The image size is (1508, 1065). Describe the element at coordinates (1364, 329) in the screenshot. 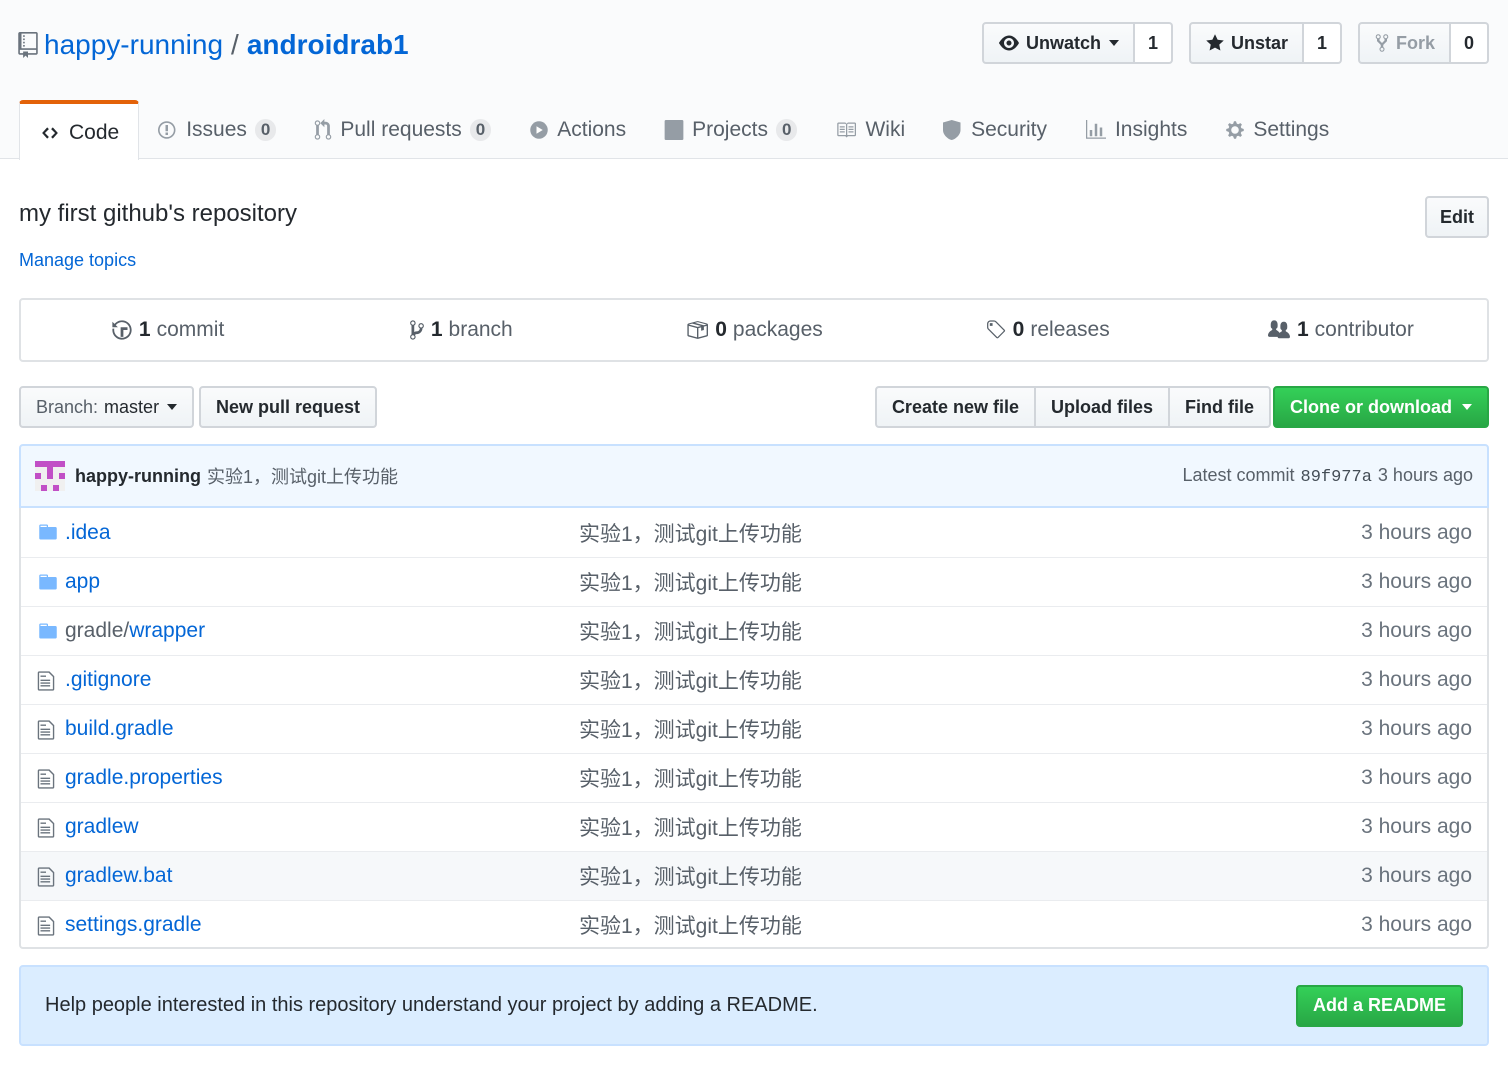

I see `contributors-label: contributor` at that location.